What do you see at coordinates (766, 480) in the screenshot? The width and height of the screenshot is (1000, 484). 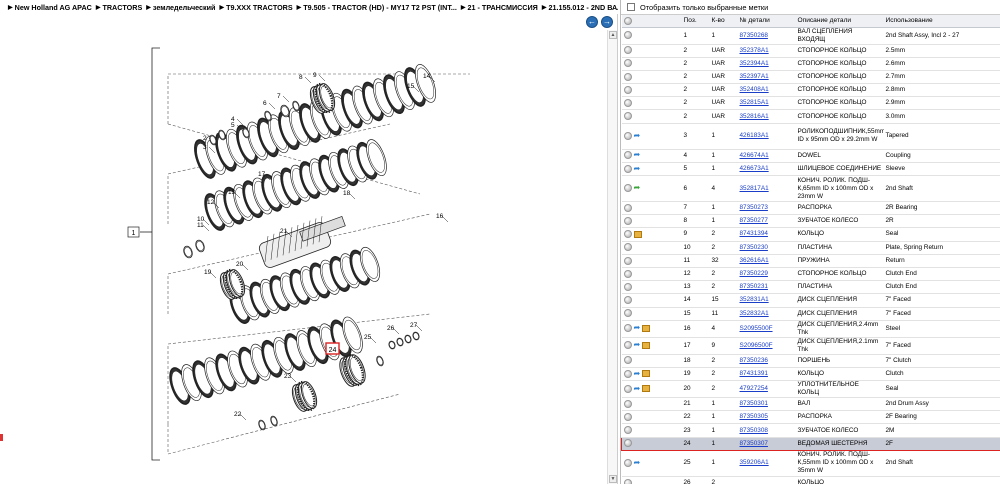 I see `part-cell` at bounding box center [766, 480].